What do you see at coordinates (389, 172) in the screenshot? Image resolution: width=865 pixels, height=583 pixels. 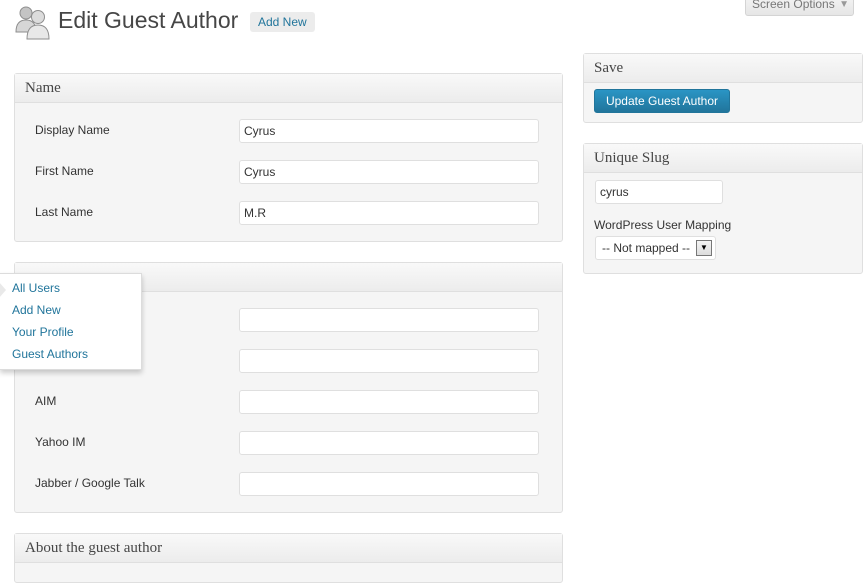 I see `first-name-input` at bounding box center [389, 172].